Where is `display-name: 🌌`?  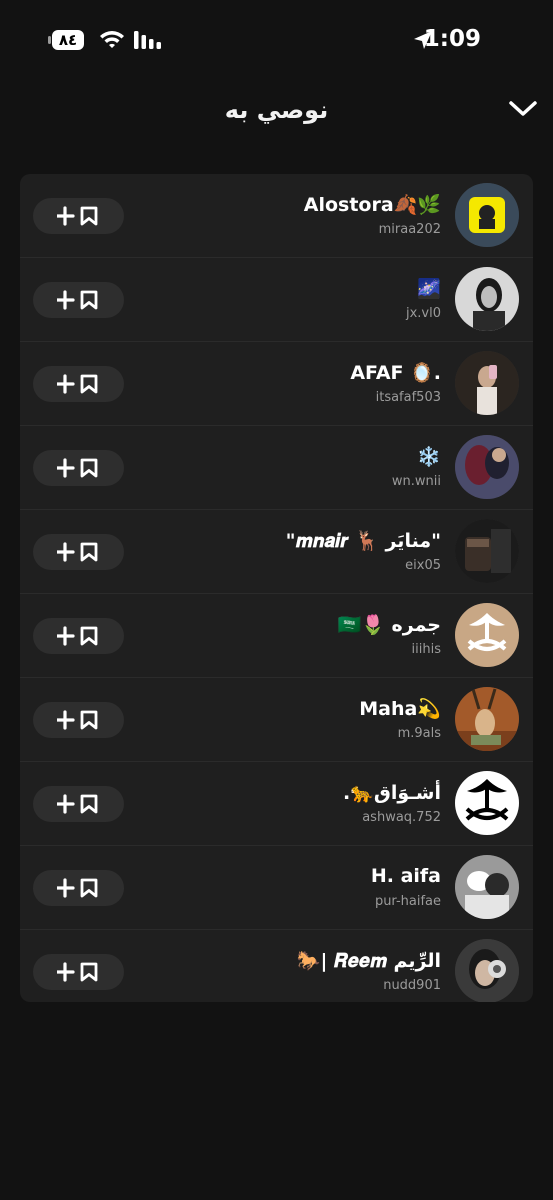 display-name: 🌌 is located at coordinates (429, 289).